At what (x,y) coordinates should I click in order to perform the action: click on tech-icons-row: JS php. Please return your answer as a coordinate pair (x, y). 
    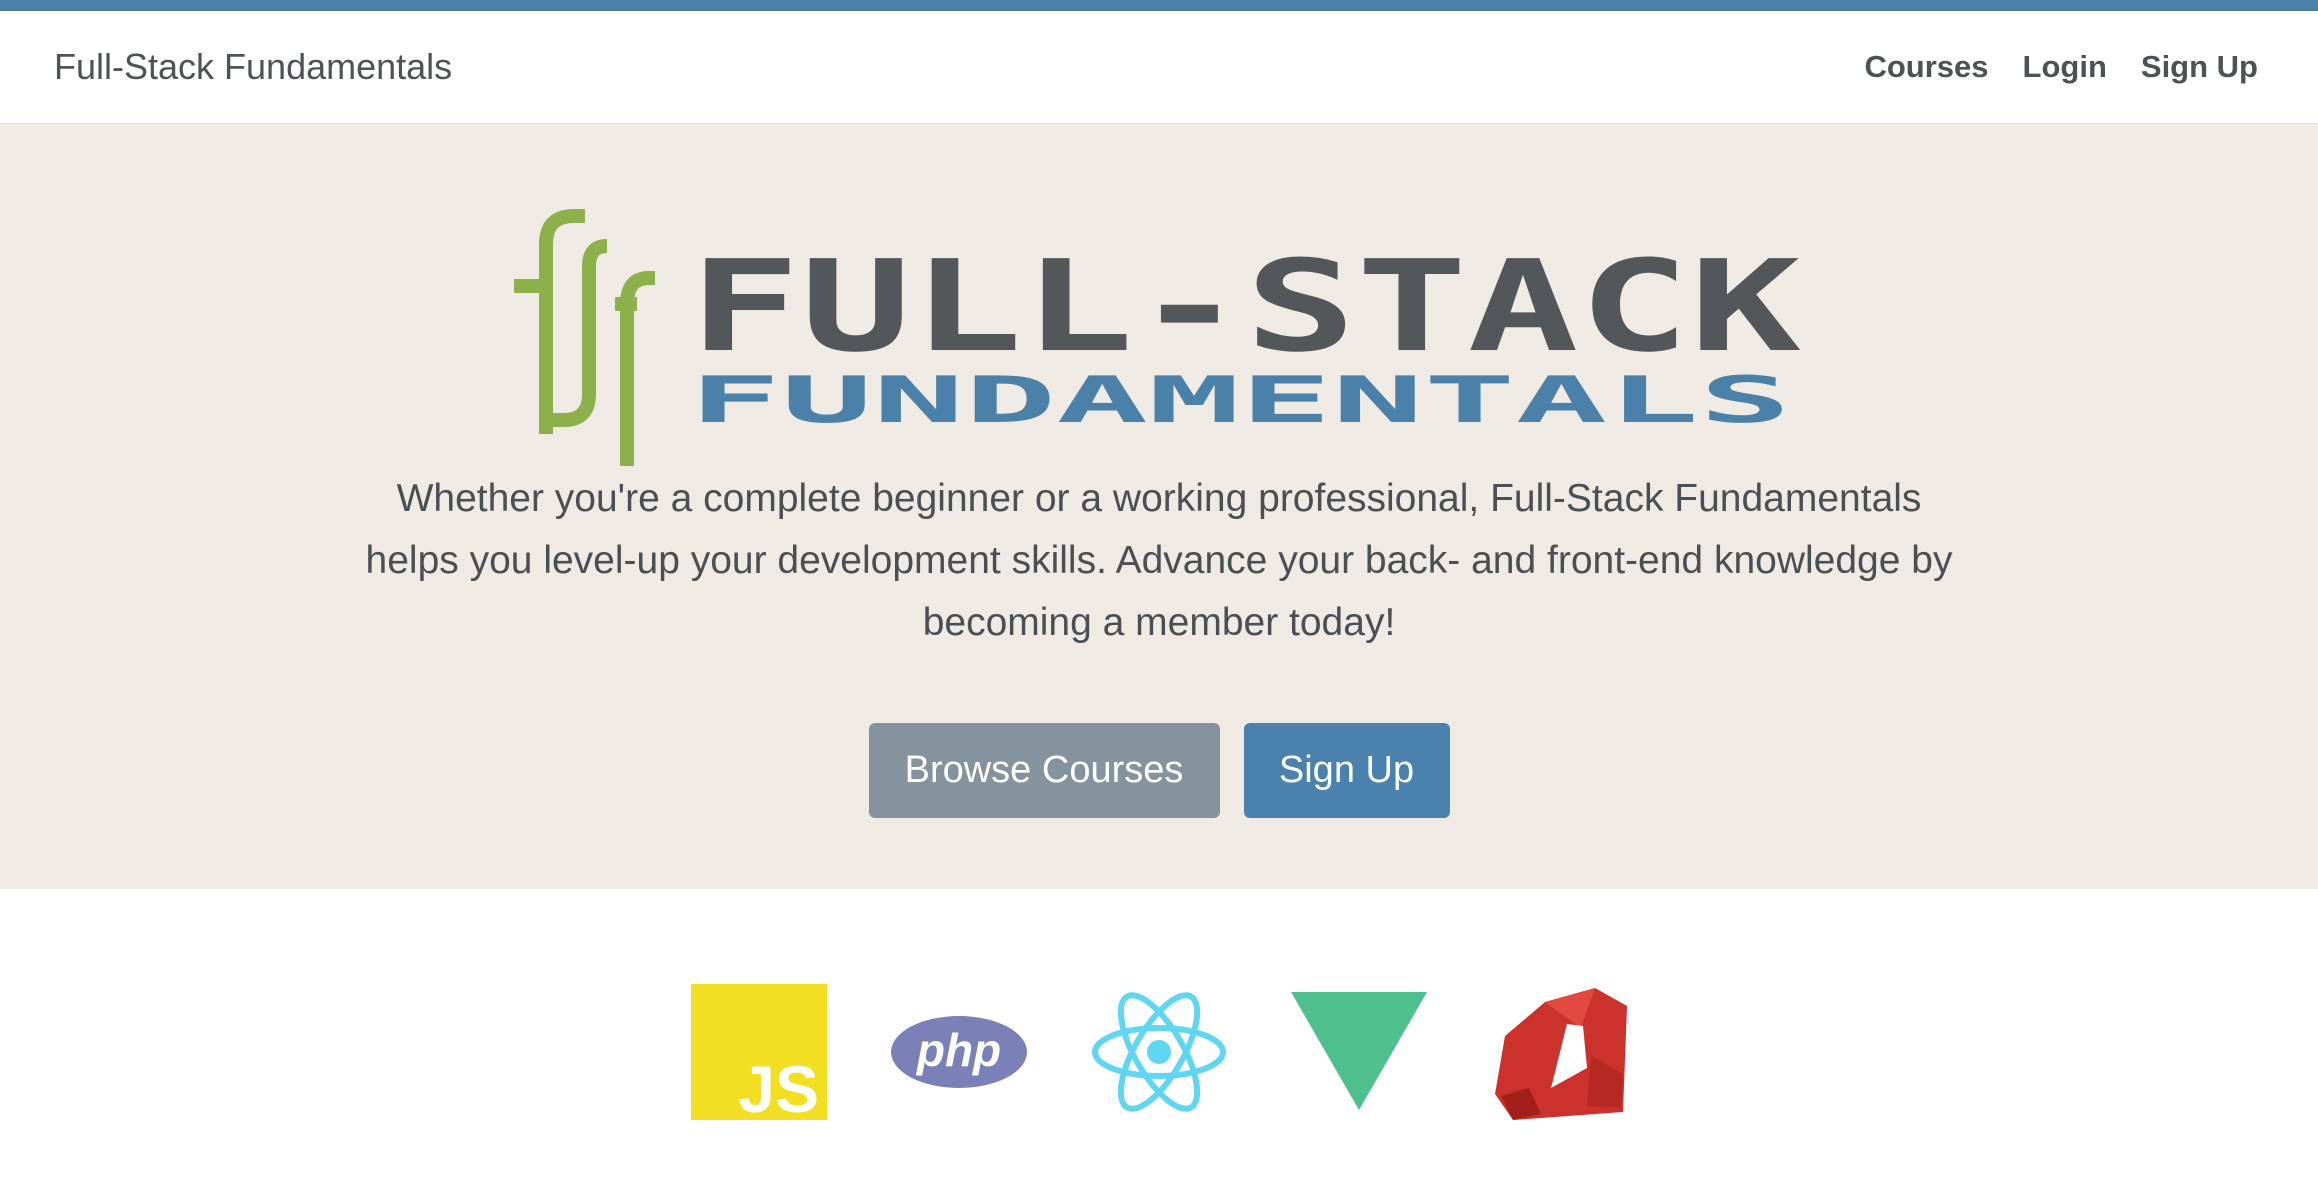
    Looking at the image, I should click on (1159, 1052).